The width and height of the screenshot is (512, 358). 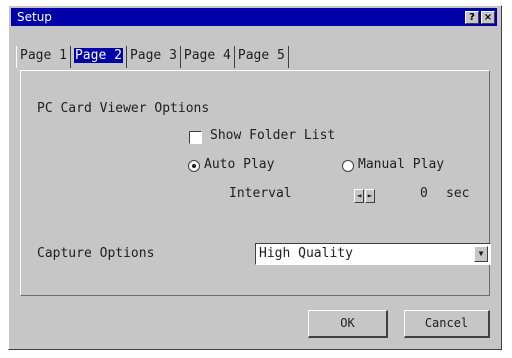 I want to click on pc-card-section-label: PC Card Viewer Options, so click(x=123, y=108).